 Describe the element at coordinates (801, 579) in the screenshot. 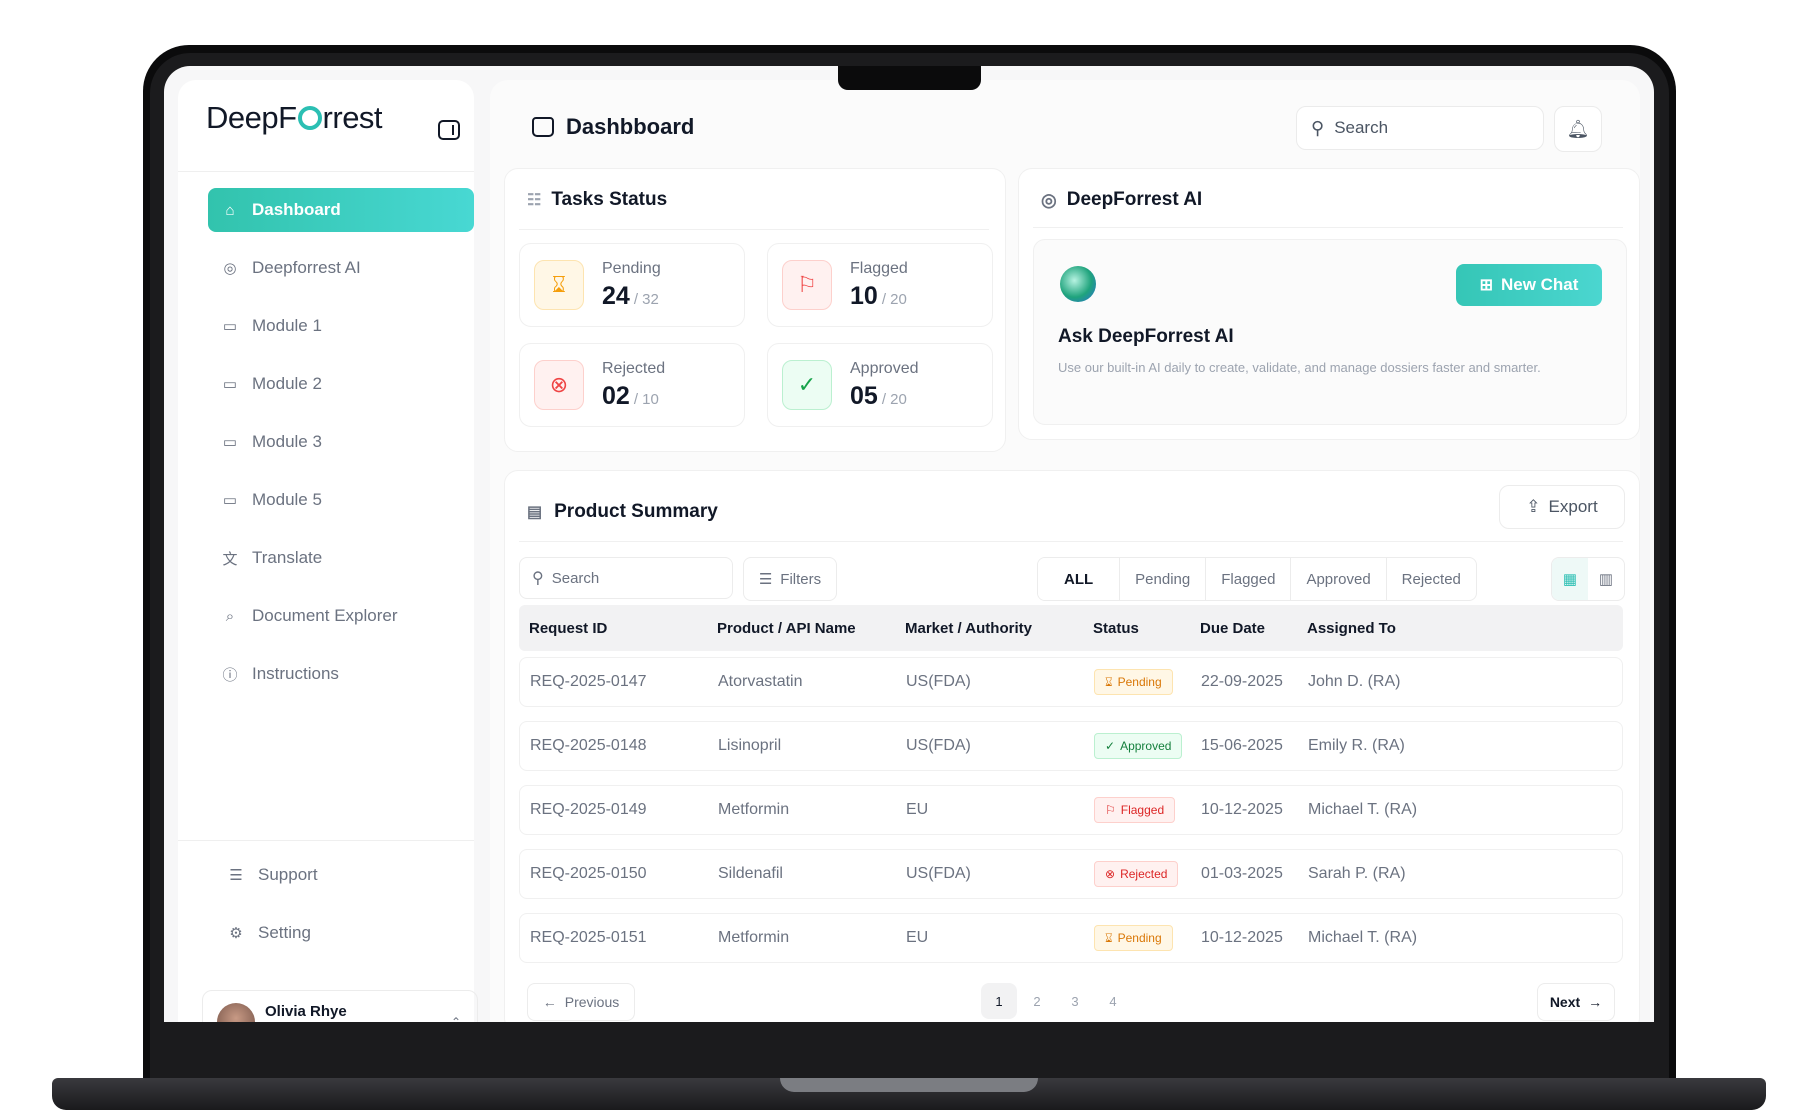

I see `filters-label: Filters` at that location.